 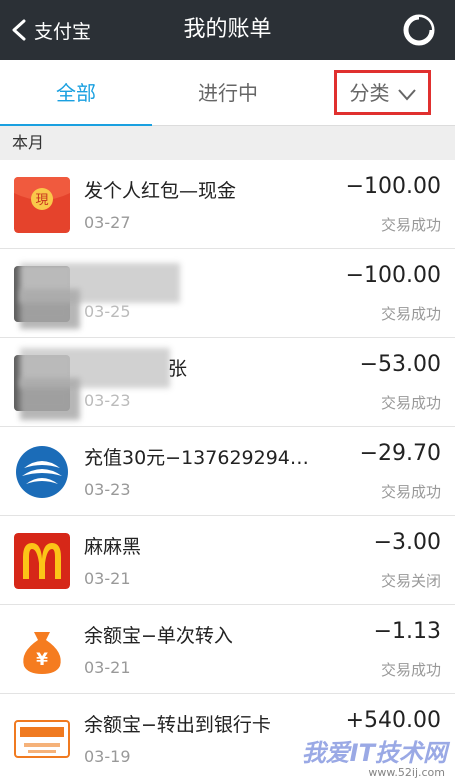 What do you see at coordinates (19, 30) in the screenshot?
I see `chevron-left-icon` at bounding box center [19, 30].